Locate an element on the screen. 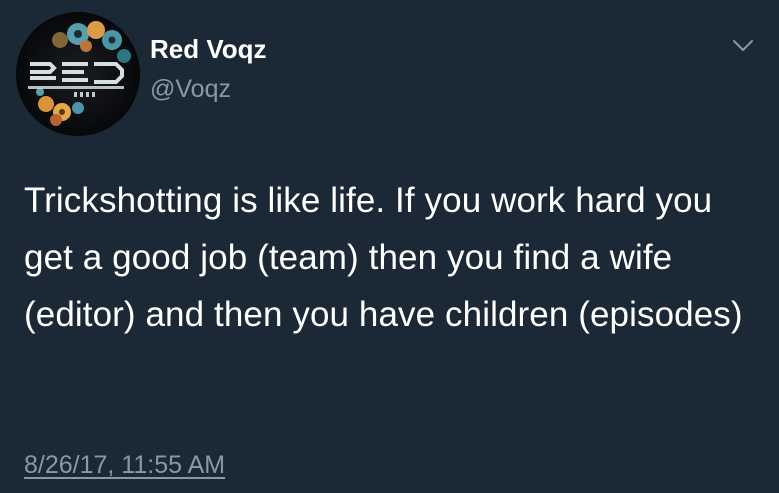 Image resolution: width=779 pixels, height=493 pixels. author-display-name: Red Voqz is located at coordinates (208, 49).